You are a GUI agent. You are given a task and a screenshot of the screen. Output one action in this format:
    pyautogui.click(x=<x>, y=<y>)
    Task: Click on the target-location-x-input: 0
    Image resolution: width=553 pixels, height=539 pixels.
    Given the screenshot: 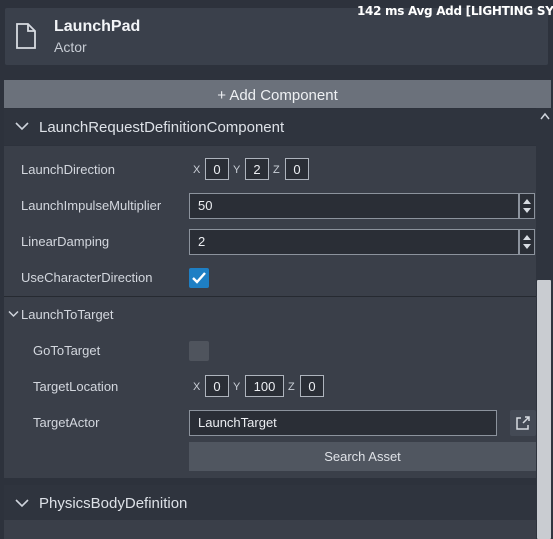 What is the action you would take?
    pyautogui.click(x=217, y=386)
    